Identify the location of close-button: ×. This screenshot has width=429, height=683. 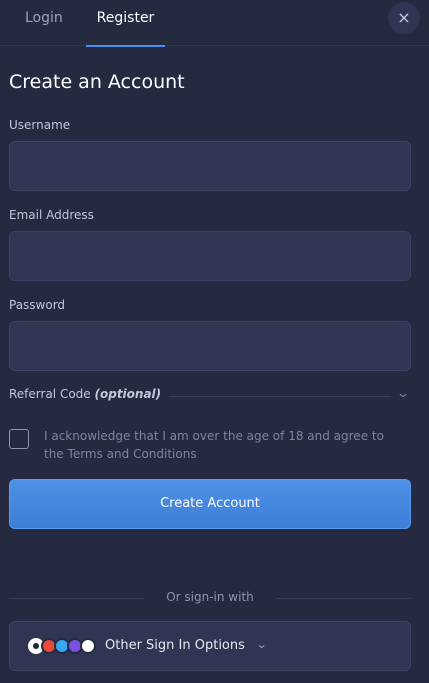
(404, 18).